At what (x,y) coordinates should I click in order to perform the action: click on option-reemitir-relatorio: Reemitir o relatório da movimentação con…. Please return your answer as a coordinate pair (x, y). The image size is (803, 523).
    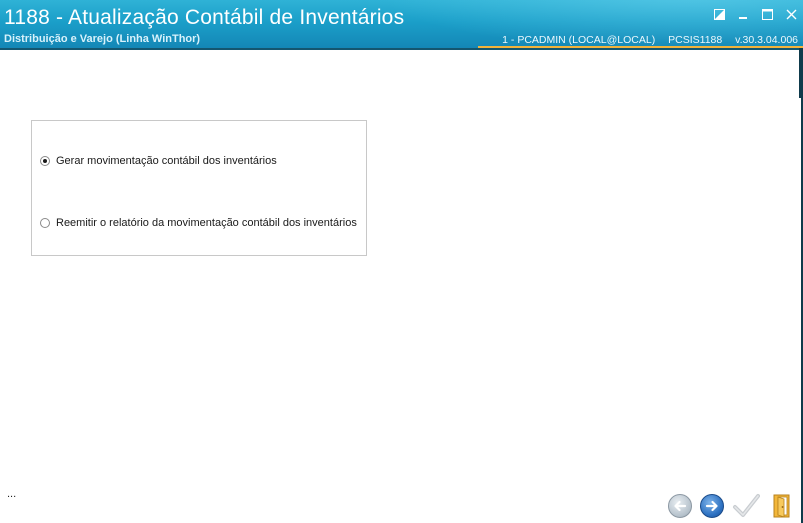
    Looking at the image, I should click on (198, 223).